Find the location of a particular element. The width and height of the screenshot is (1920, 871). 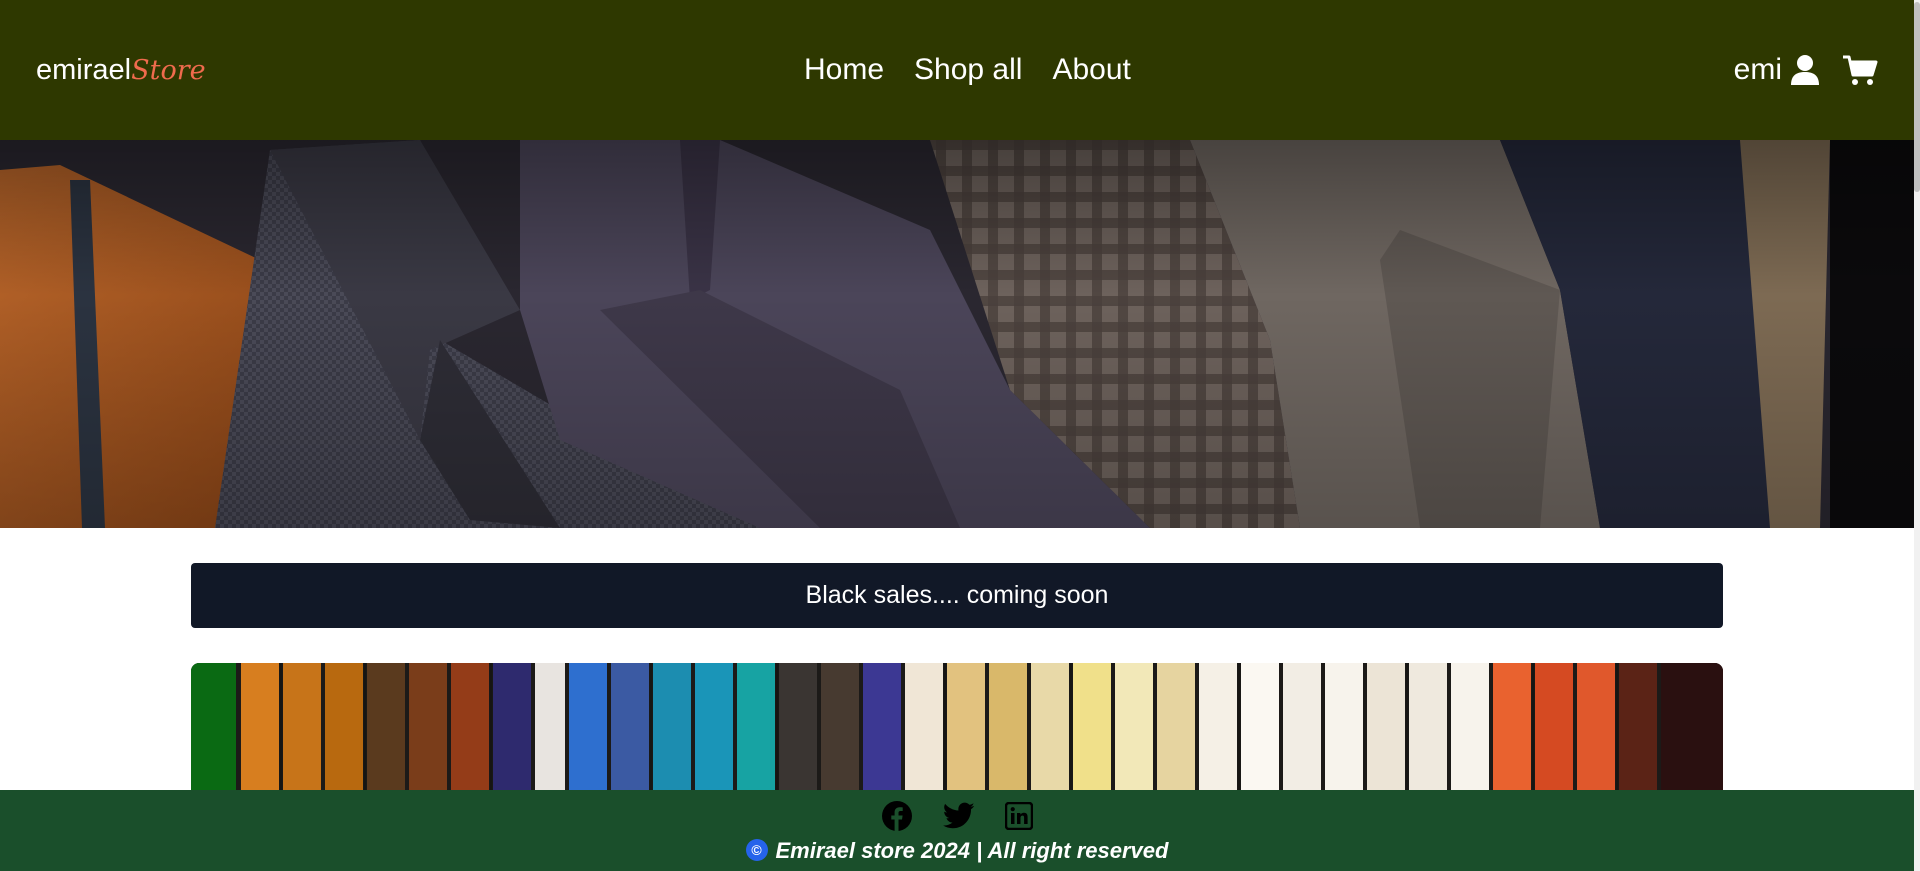

copyright: © Emirael store 2024 | All right reserved is located at coordinates (957, 851).